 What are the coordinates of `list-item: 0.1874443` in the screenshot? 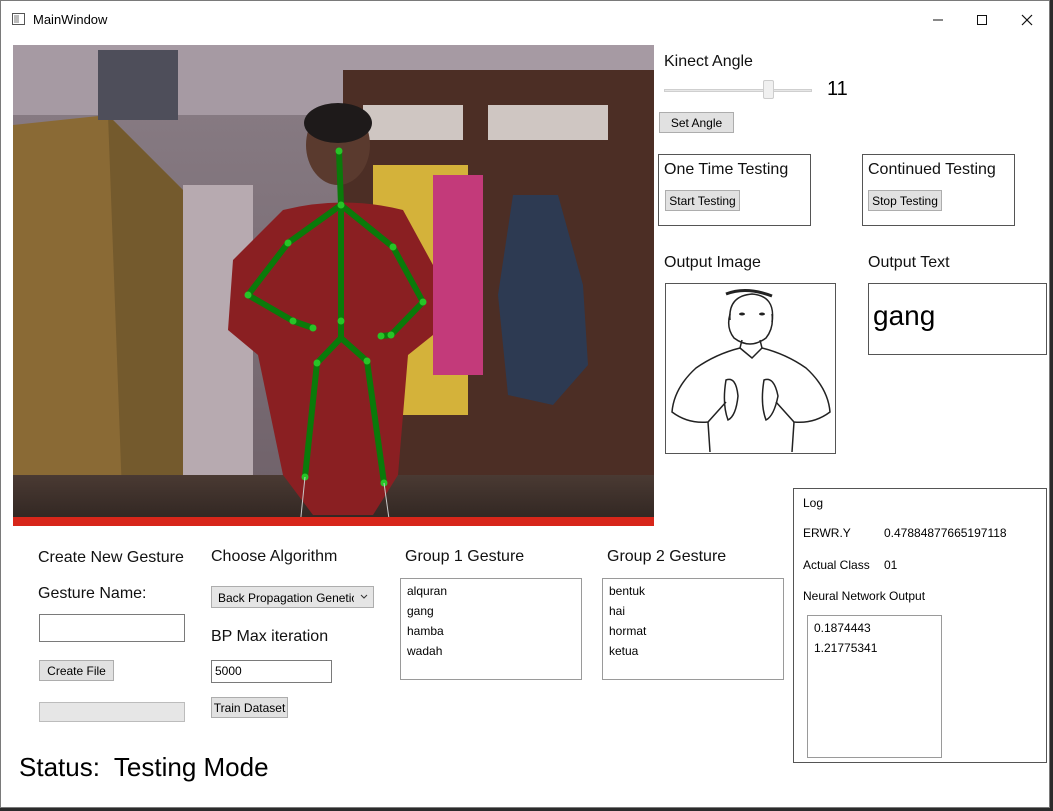 It's located at (842, 628).